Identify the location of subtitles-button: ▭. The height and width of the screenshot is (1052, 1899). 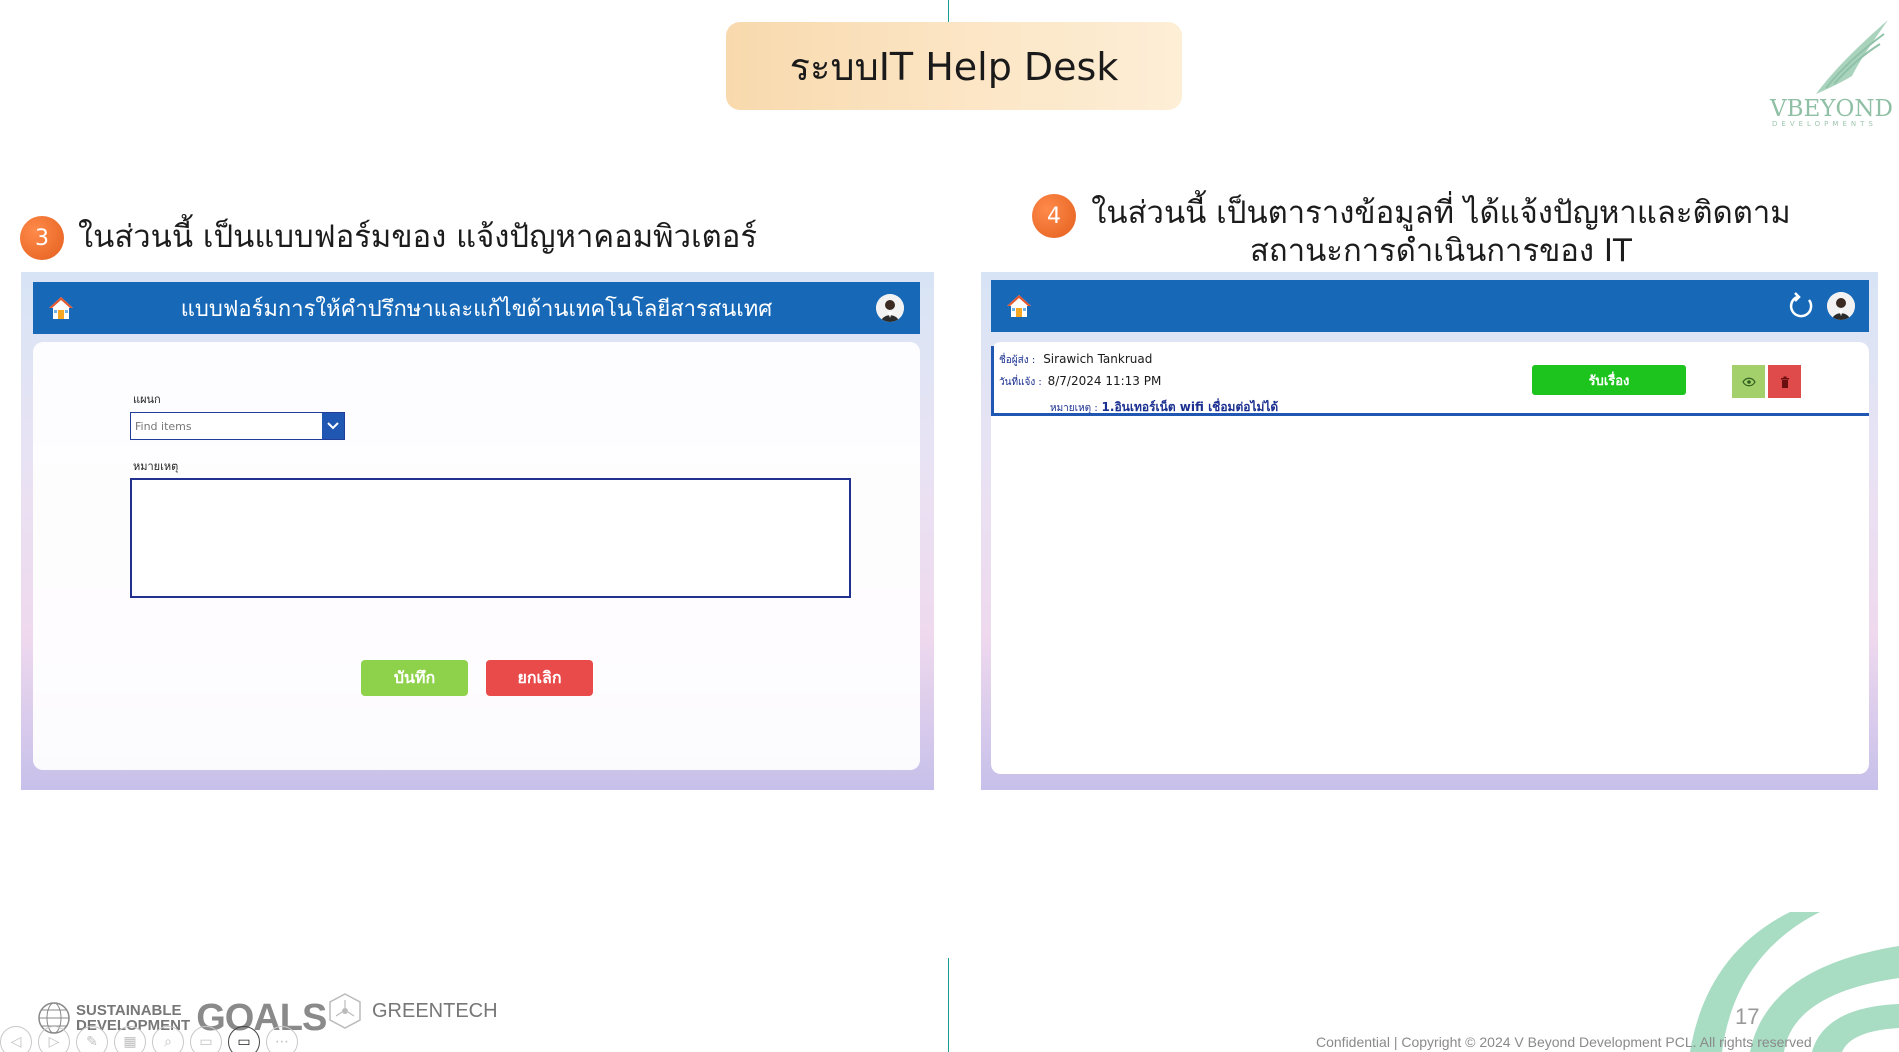
(206, 1039).